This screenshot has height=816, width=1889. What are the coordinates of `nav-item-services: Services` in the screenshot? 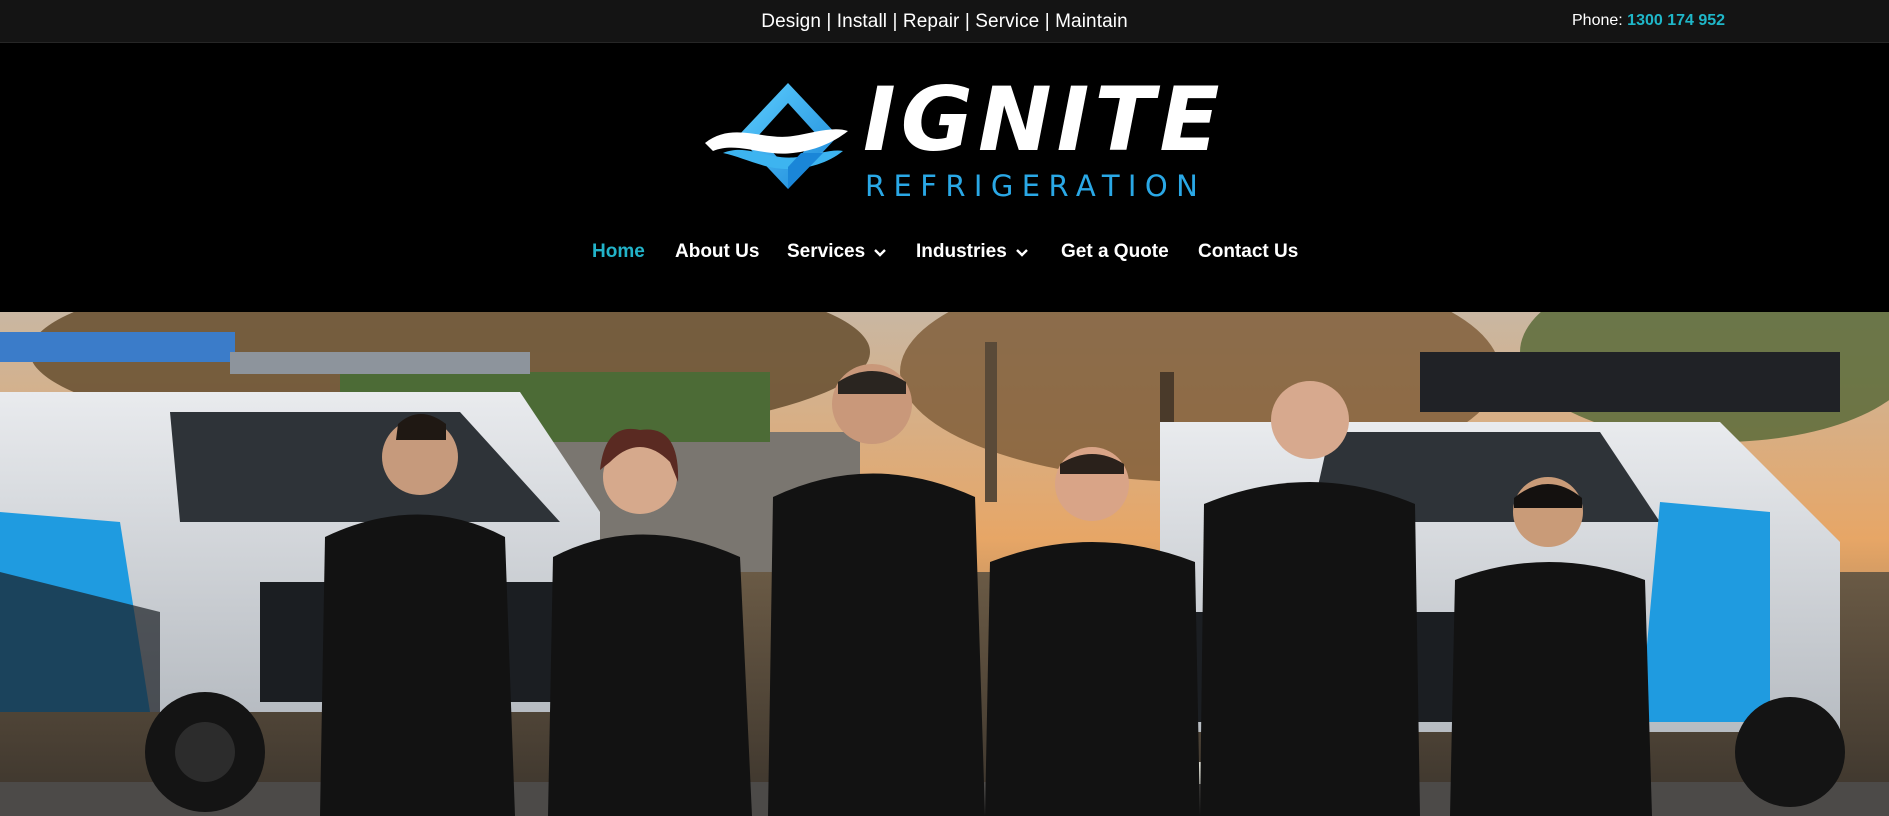 It's located at (838, 252).